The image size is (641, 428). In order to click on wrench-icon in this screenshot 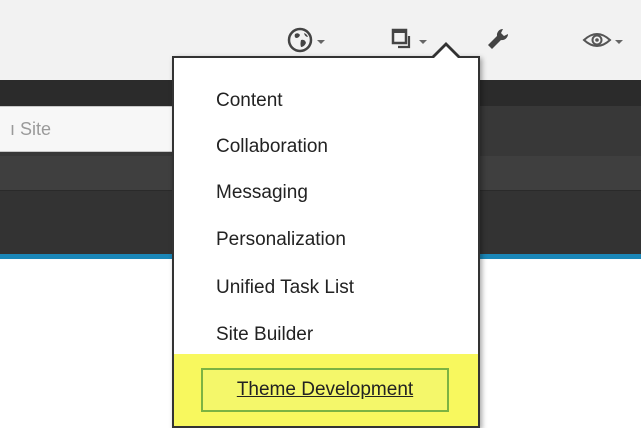, I will do `click(498, 38)`.